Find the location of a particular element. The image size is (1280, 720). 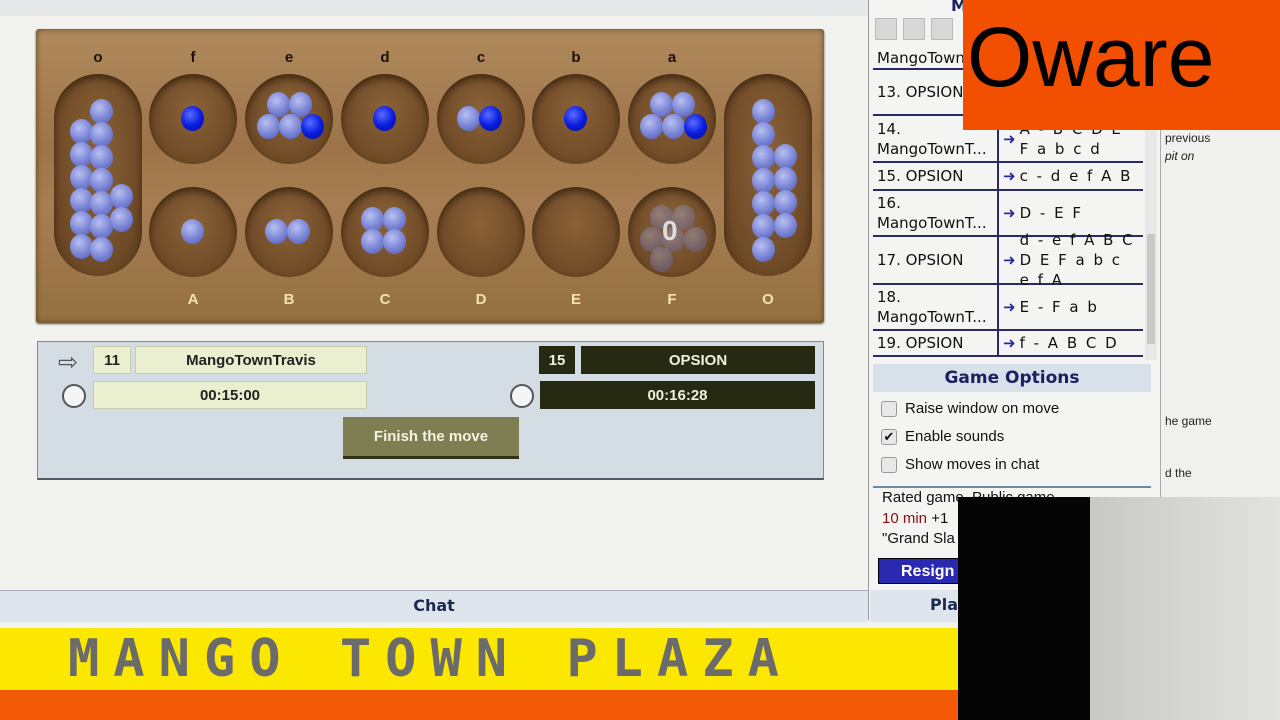

move-text: D - E F is located at coordinates (1051, 213).